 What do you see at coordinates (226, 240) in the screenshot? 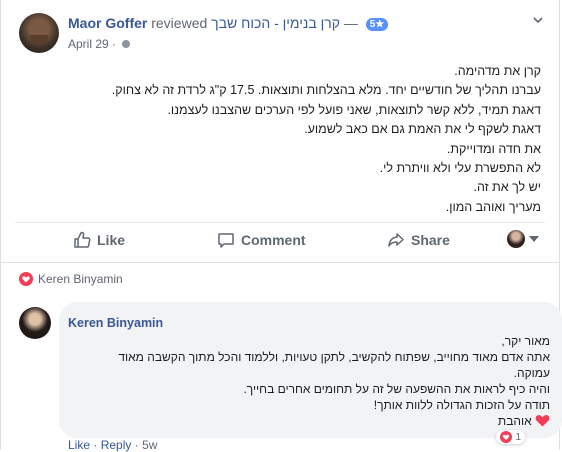
I see `comment-icon` at bounding box center [226, 240].